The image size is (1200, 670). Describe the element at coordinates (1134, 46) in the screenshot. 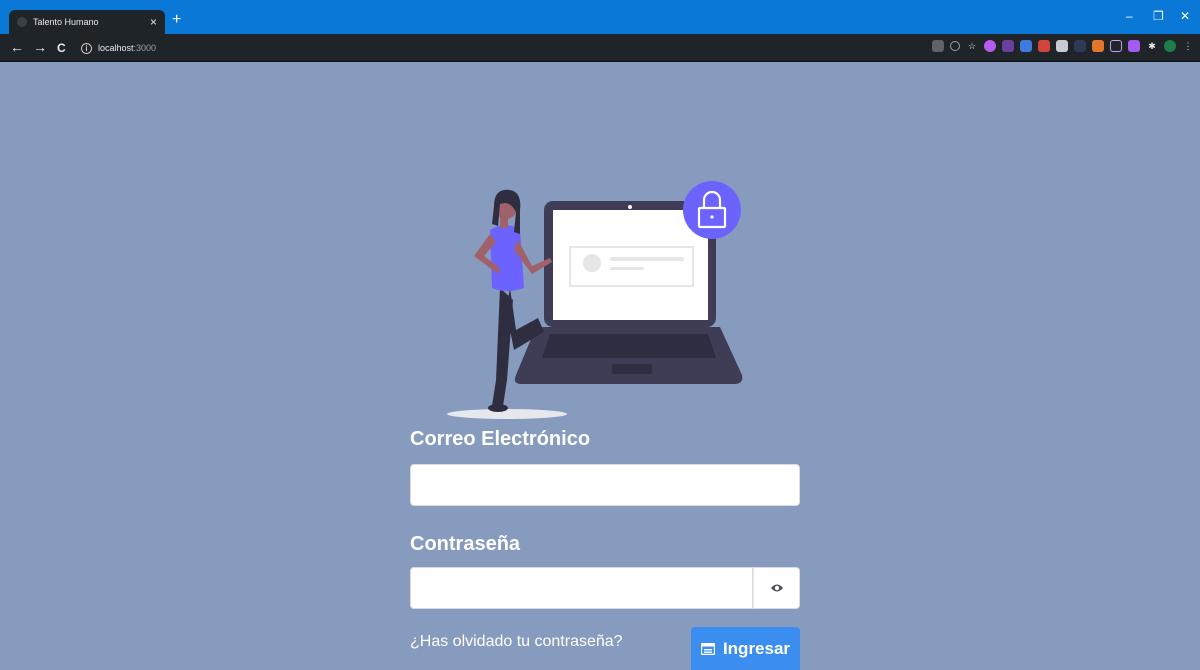

I see `extension-9-icon` at that location.